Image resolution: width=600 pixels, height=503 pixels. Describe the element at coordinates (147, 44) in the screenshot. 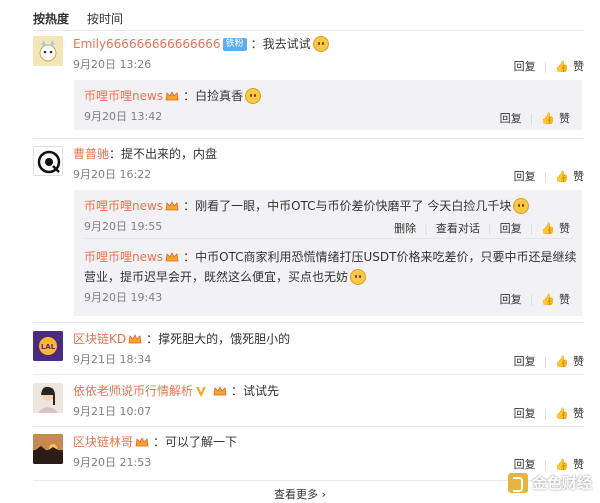

I see `username-link: Emily666666666666666` at that location.